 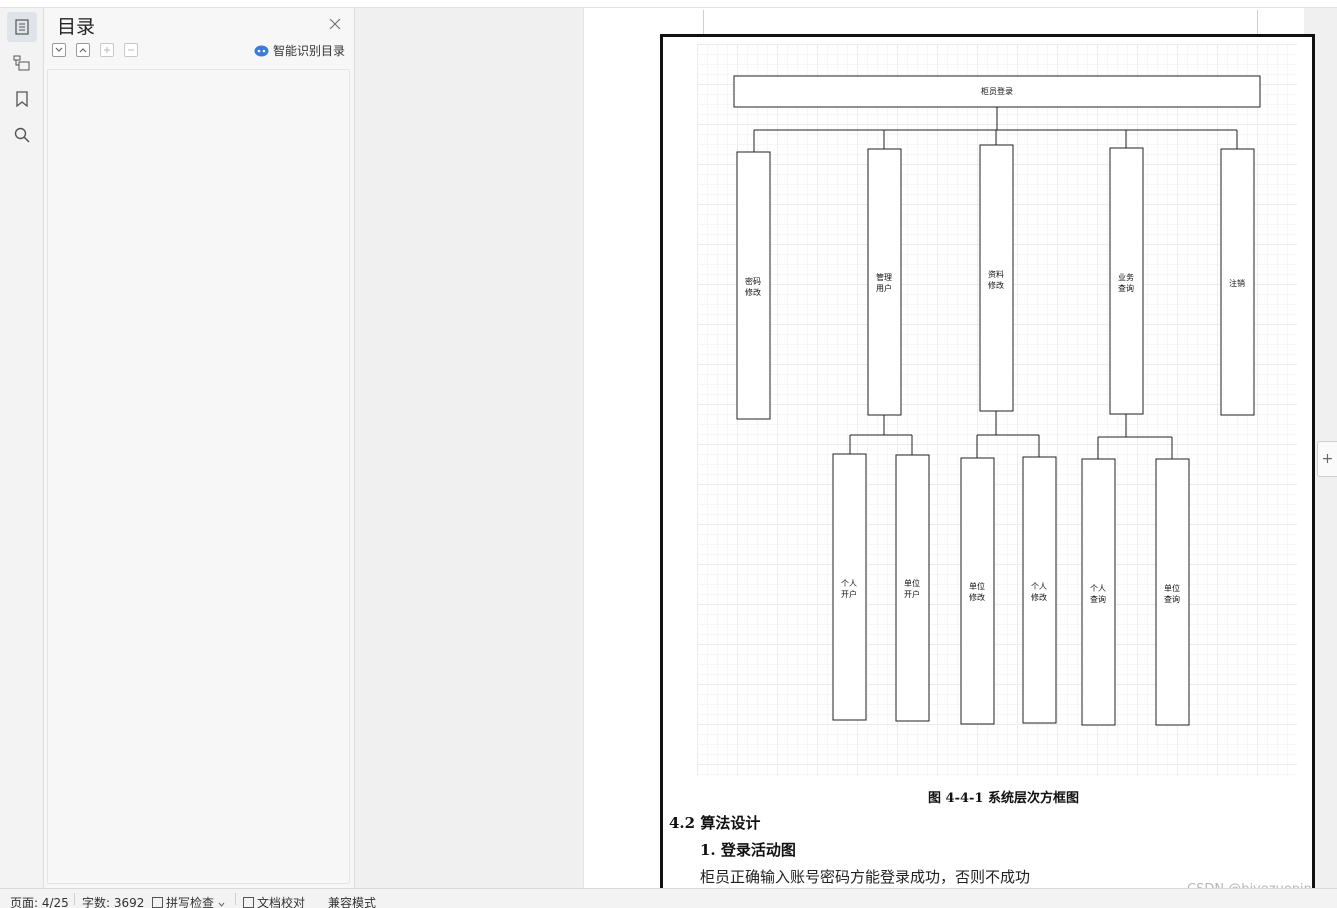 I want to click on toc-toolbar, so click(x=95, y=50).